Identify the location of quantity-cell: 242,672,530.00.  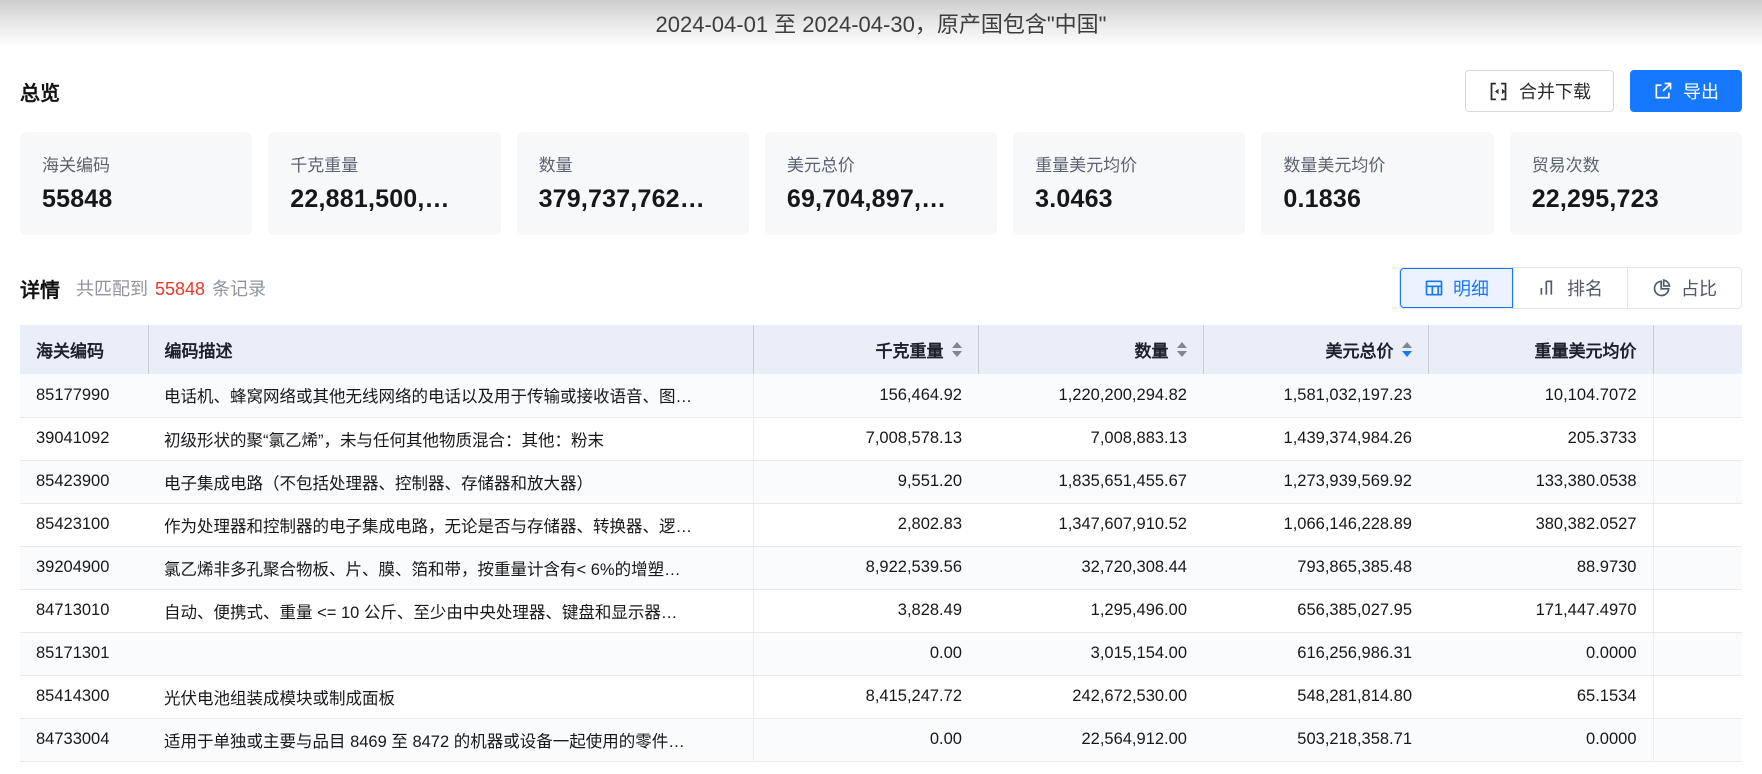
(1090, 697).